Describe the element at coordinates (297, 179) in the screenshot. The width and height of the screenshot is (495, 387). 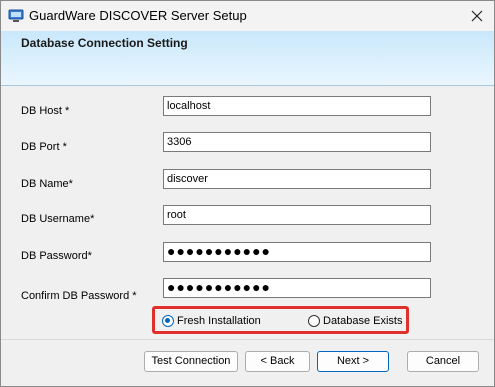
I see `db-name-input: discover` at that location.